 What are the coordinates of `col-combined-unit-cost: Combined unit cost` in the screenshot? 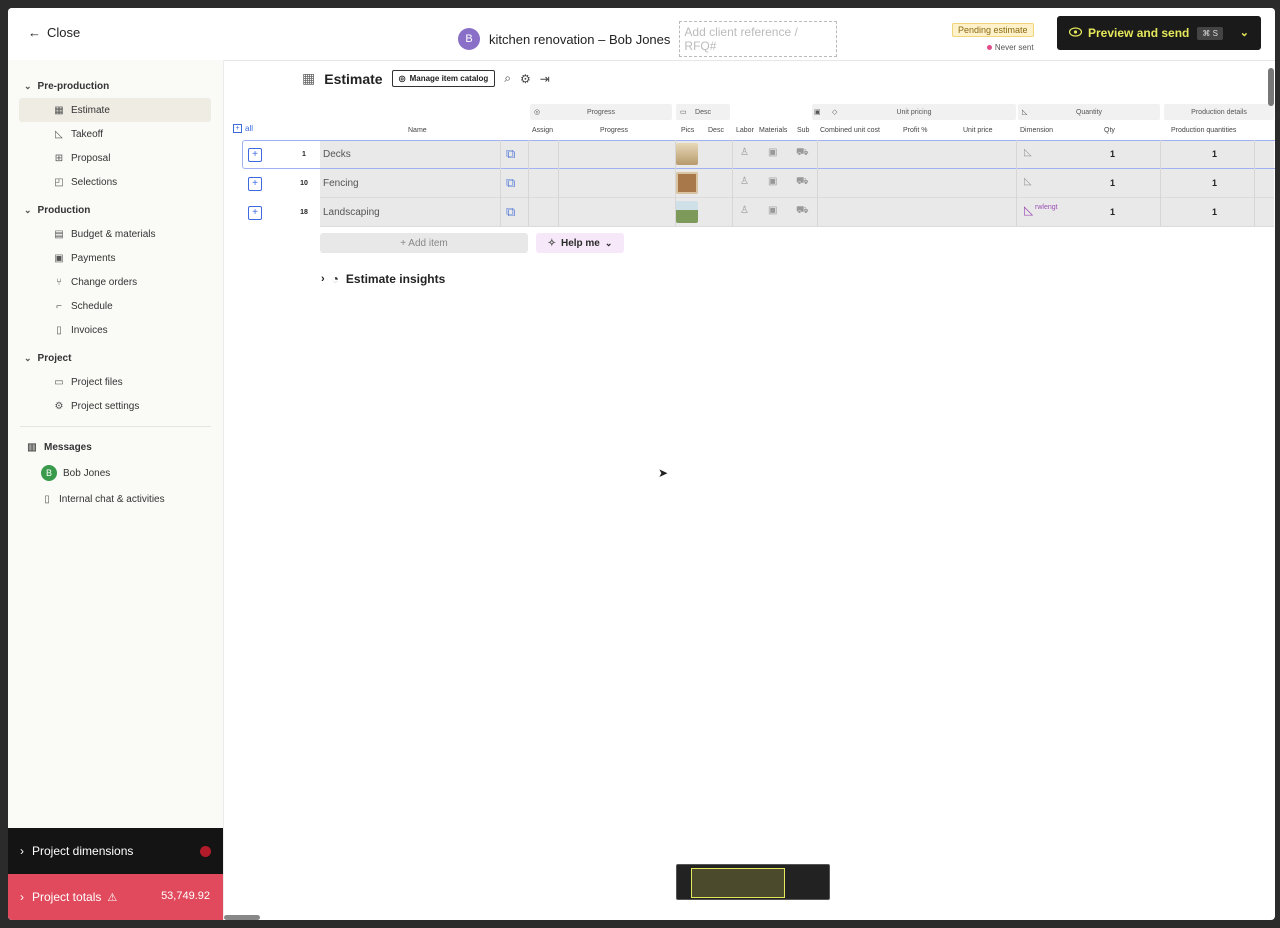 It's located at (850, 130).